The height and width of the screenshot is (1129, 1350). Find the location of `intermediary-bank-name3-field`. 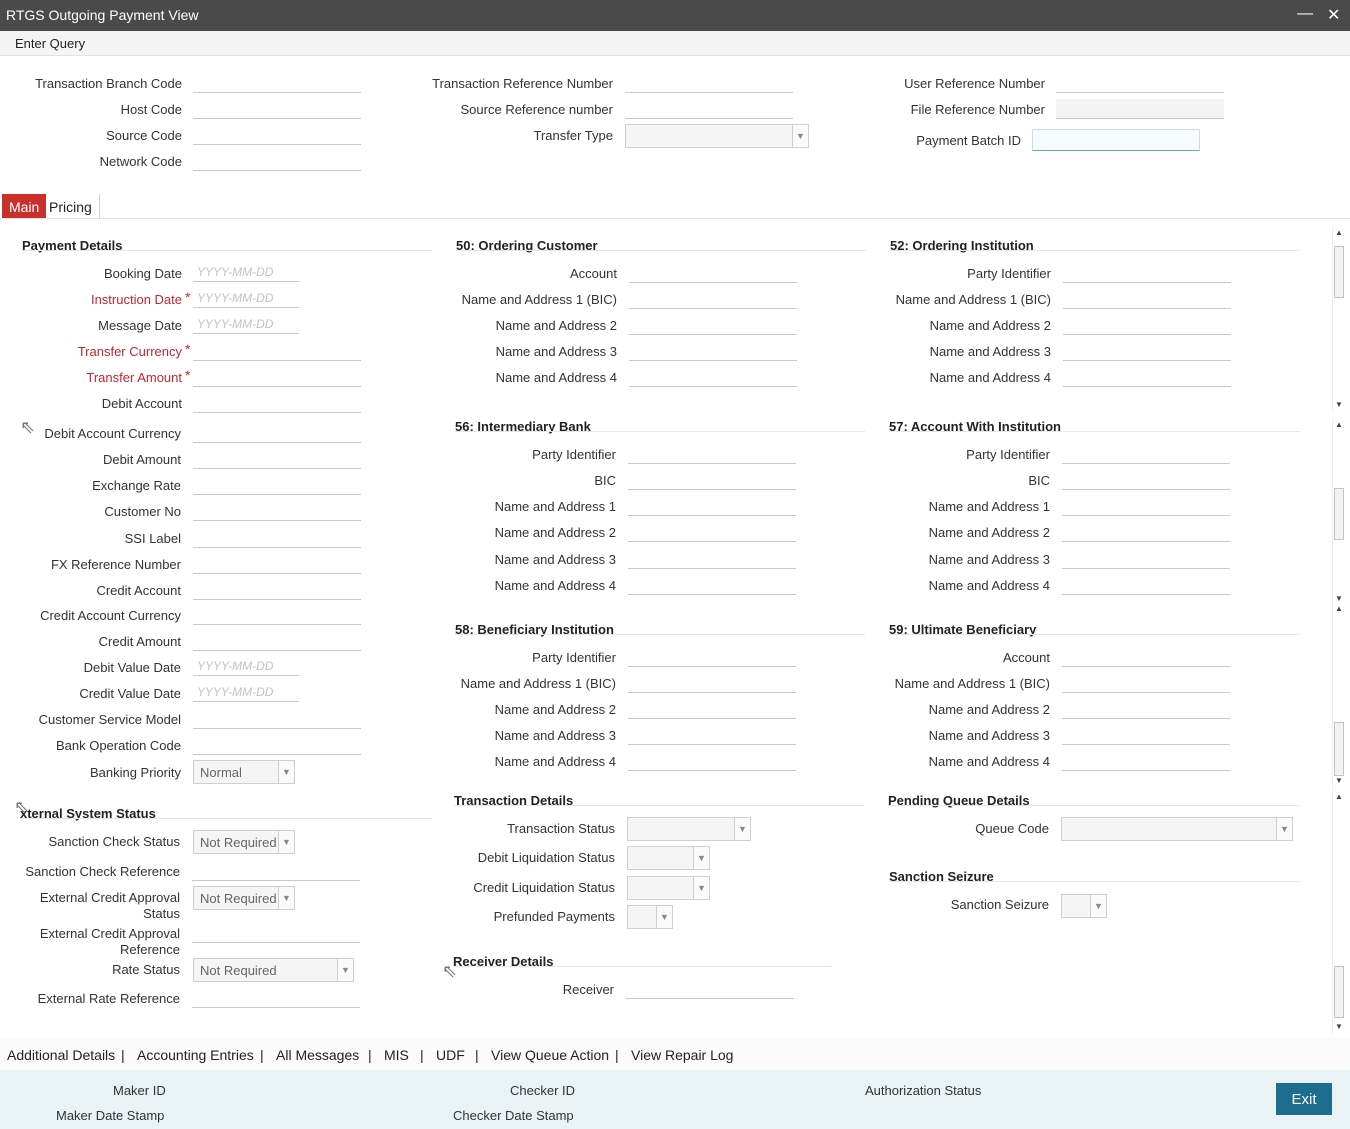

intermediary-bank-name3-field is located at coordinates (712, 559).